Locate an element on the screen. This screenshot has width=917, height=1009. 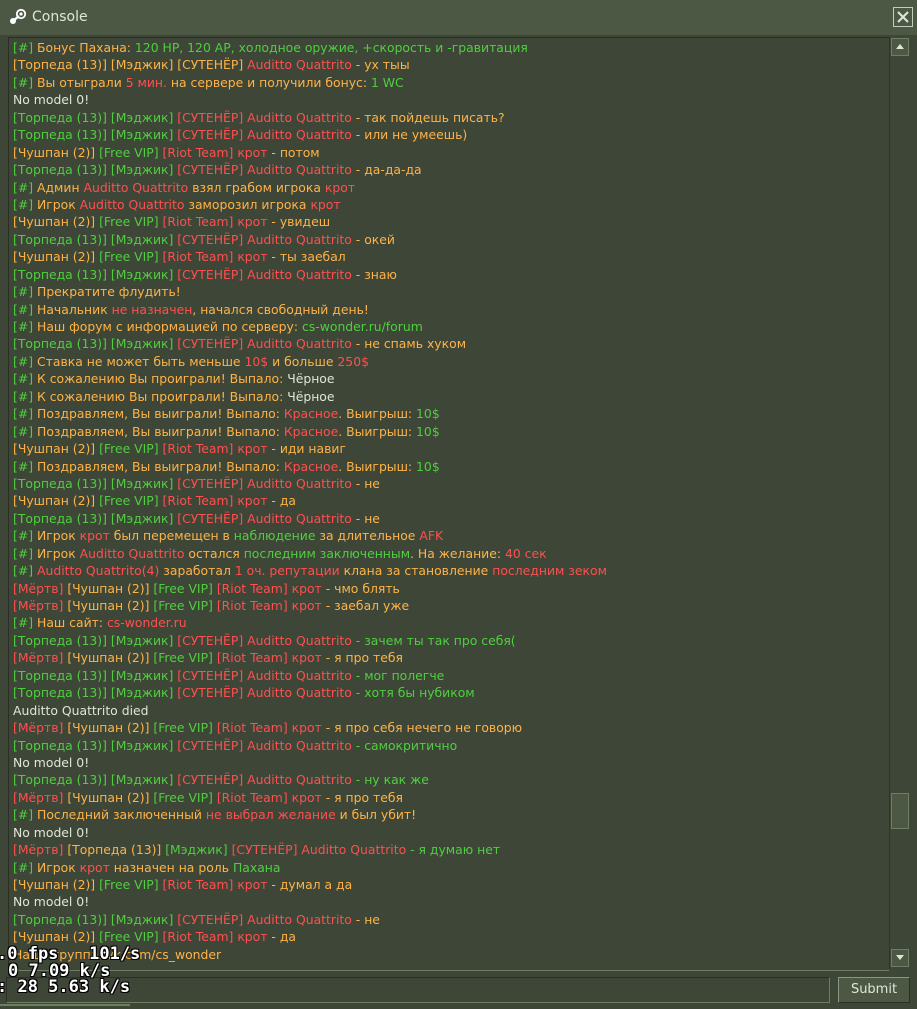
log-segment: Ставка не может быть меньше is located at coordinates (141, 361).